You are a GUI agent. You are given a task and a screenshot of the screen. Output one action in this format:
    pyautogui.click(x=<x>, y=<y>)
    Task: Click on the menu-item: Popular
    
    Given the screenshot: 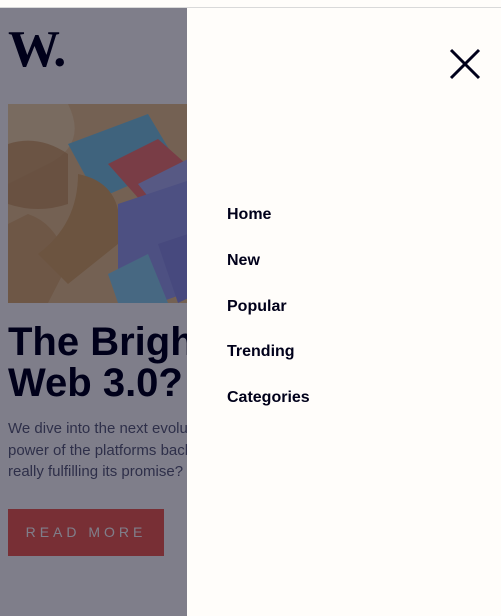 What is the action you would take?
    pyautogui.click(x=268, y=321)
    